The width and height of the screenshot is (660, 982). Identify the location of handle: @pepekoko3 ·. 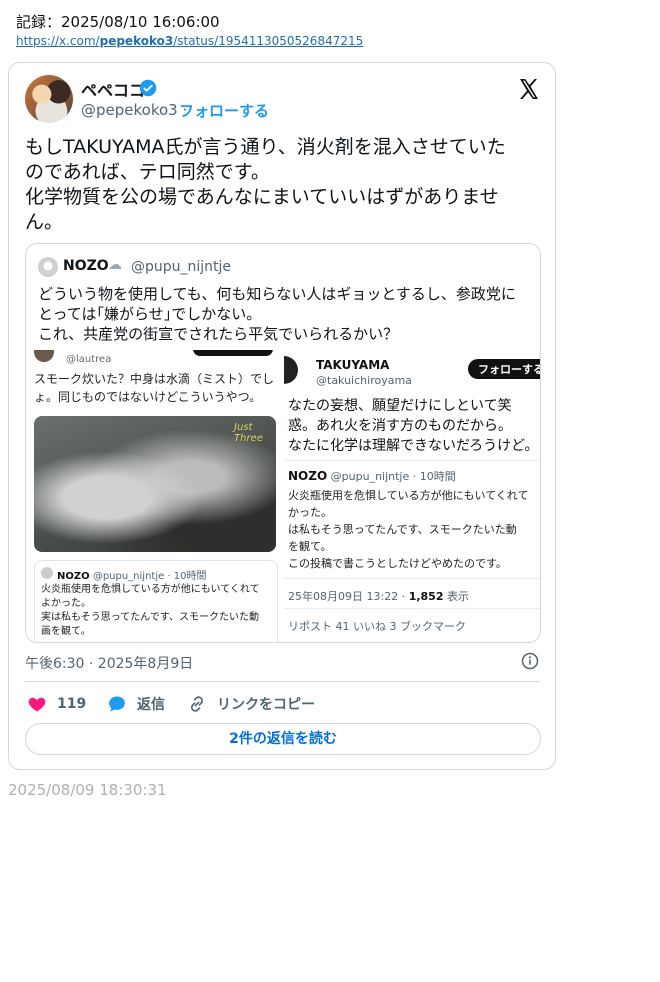
(134, 110).